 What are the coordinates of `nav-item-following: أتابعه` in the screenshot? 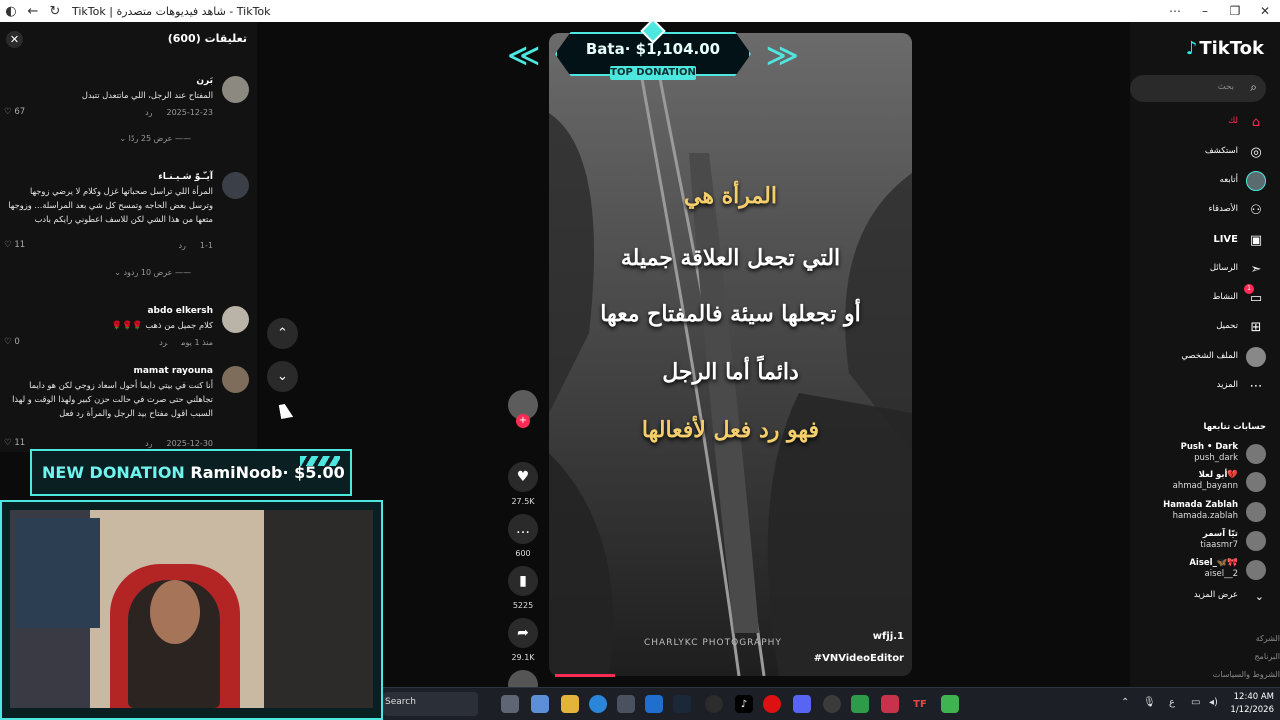 It's located at (1196, 181).